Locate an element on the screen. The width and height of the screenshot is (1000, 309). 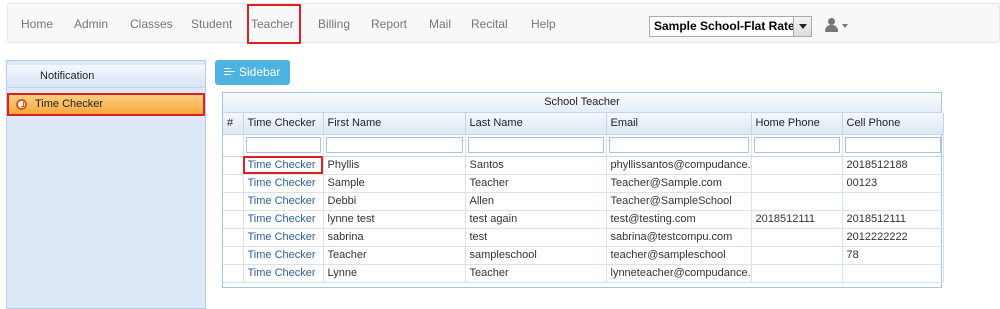
filter-home-phone is located at coordinates (797, 145).